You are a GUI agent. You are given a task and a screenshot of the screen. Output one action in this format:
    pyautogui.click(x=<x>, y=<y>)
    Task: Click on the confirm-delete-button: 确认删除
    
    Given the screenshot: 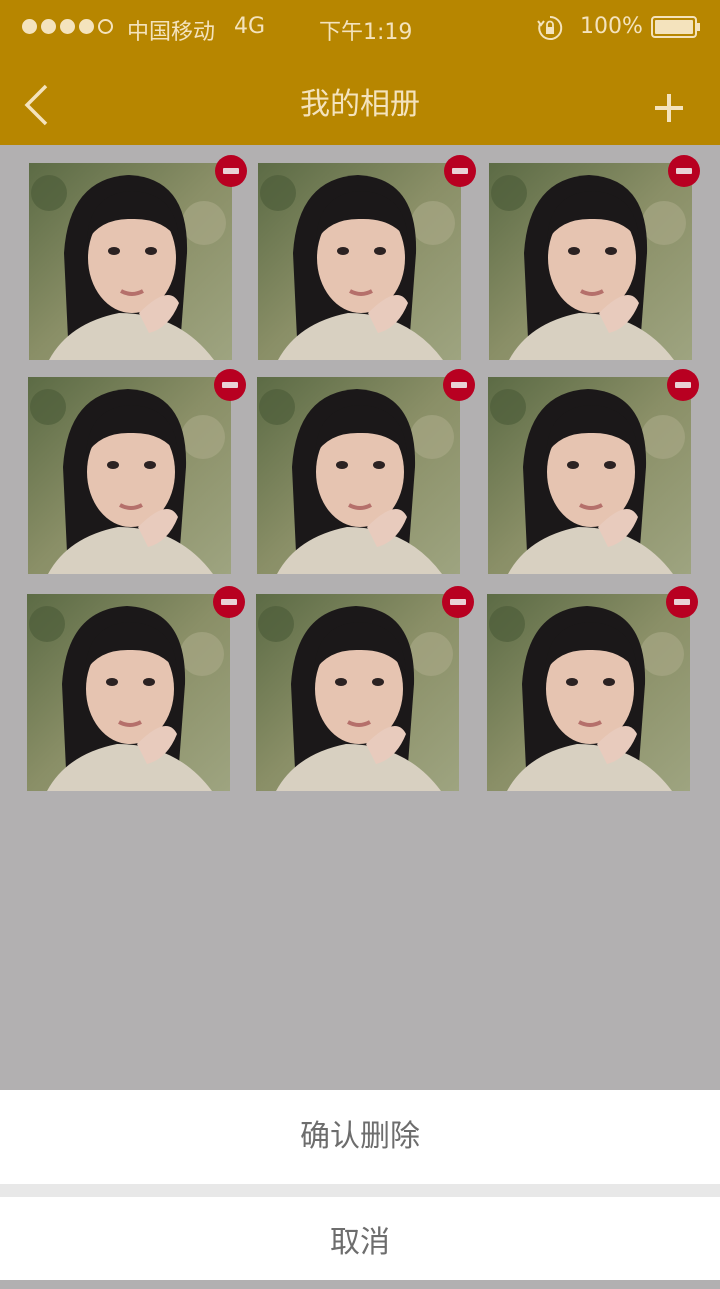 What is the action you would take?
    pyautogui.click(x=360, y=1137)
    